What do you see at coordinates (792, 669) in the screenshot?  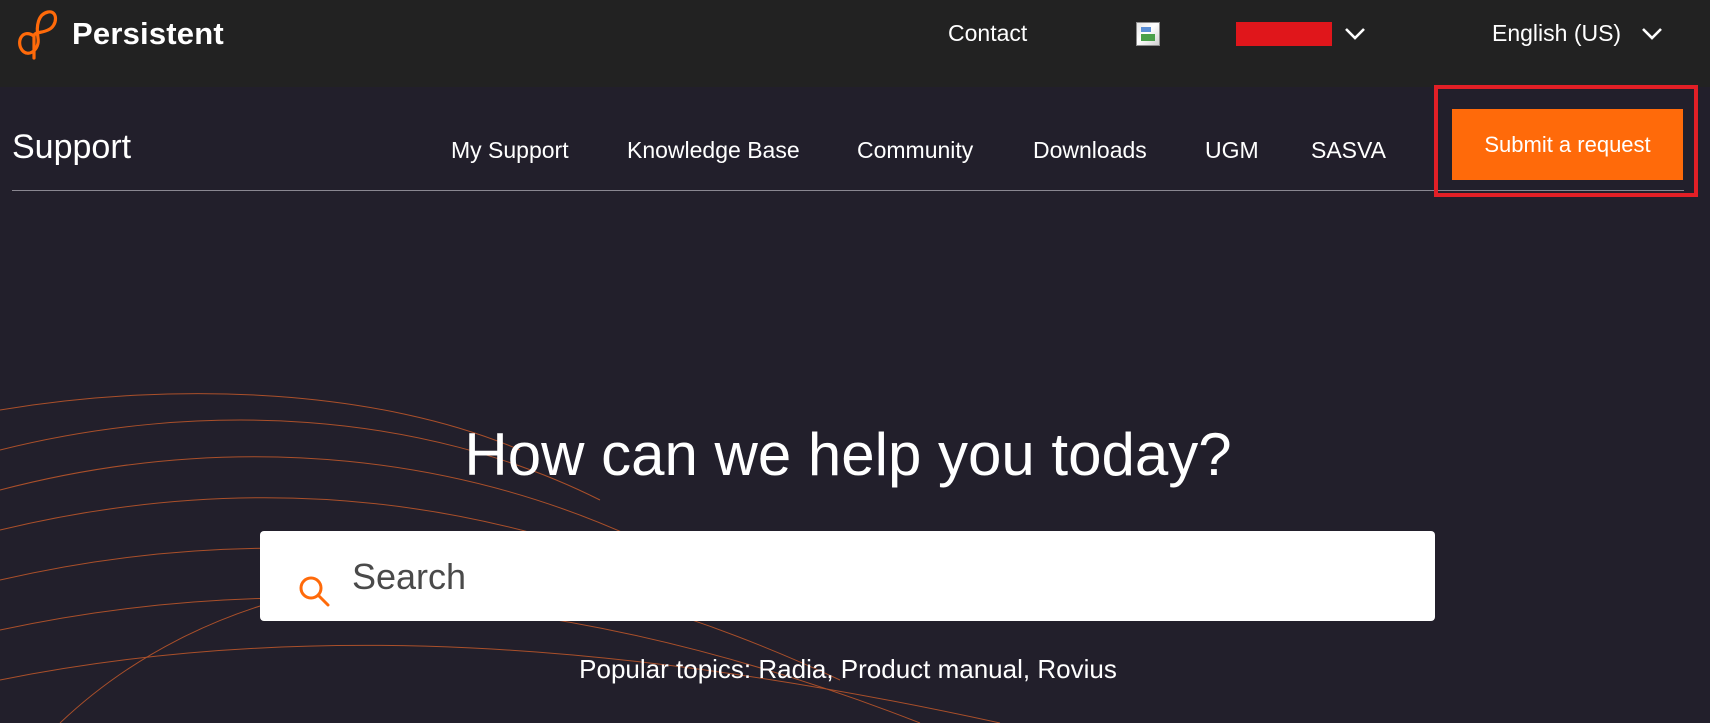 I see `topic-link-radia: Radia` at bounding box center [792, 669].